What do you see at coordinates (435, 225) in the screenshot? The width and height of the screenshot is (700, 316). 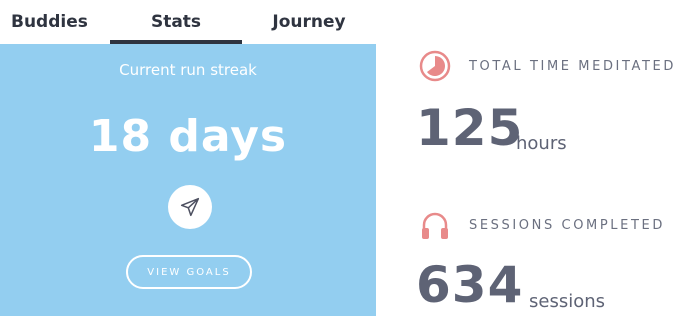 I see `headphones-icon` at bounding box center [435, 225].